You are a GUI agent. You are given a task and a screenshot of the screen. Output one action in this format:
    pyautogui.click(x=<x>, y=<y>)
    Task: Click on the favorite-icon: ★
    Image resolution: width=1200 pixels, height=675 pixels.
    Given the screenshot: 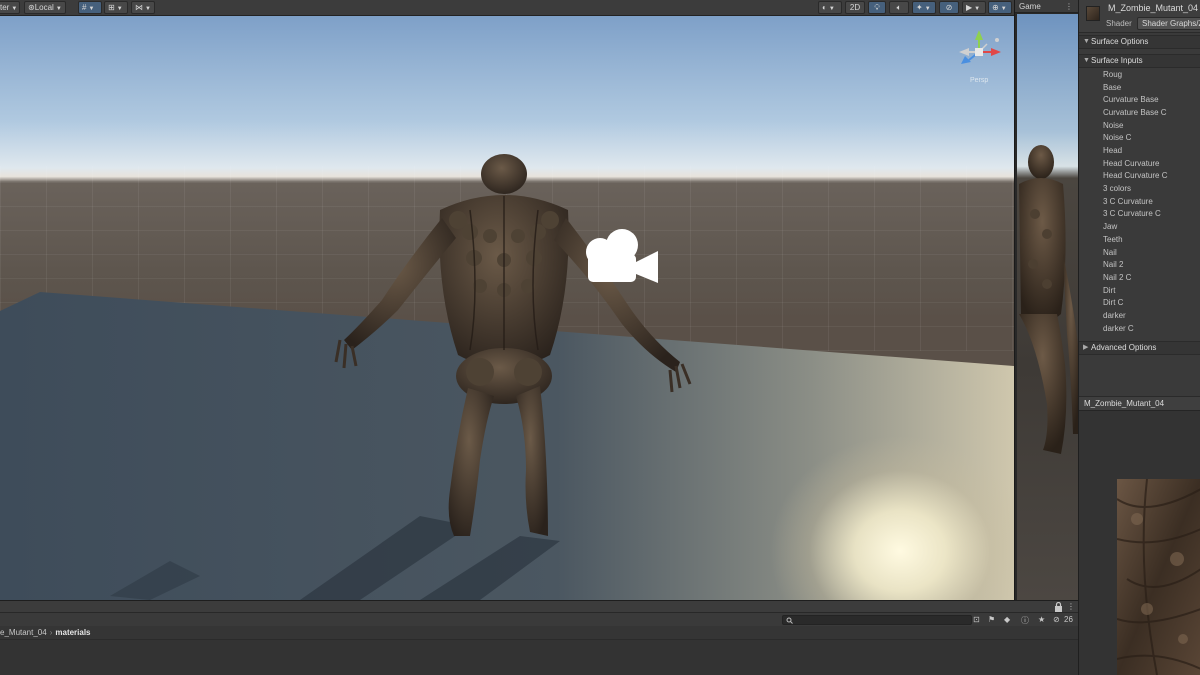 What is the action you would take?
    pyautogui.click(x=1043, y=620)
    